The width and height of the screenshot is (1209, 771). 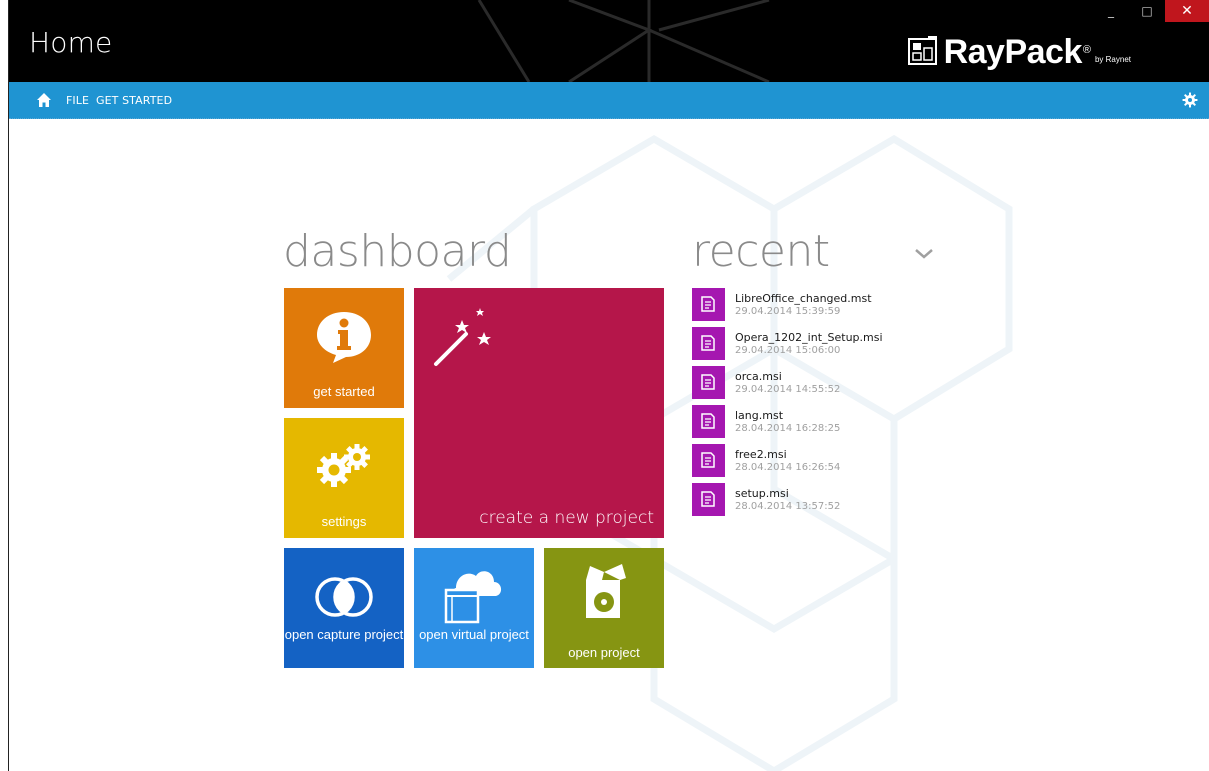 What do you see at coordinates (761, 251) in the screenshot?
I see `recent-heading: recent` at bounding box center [761, 251].